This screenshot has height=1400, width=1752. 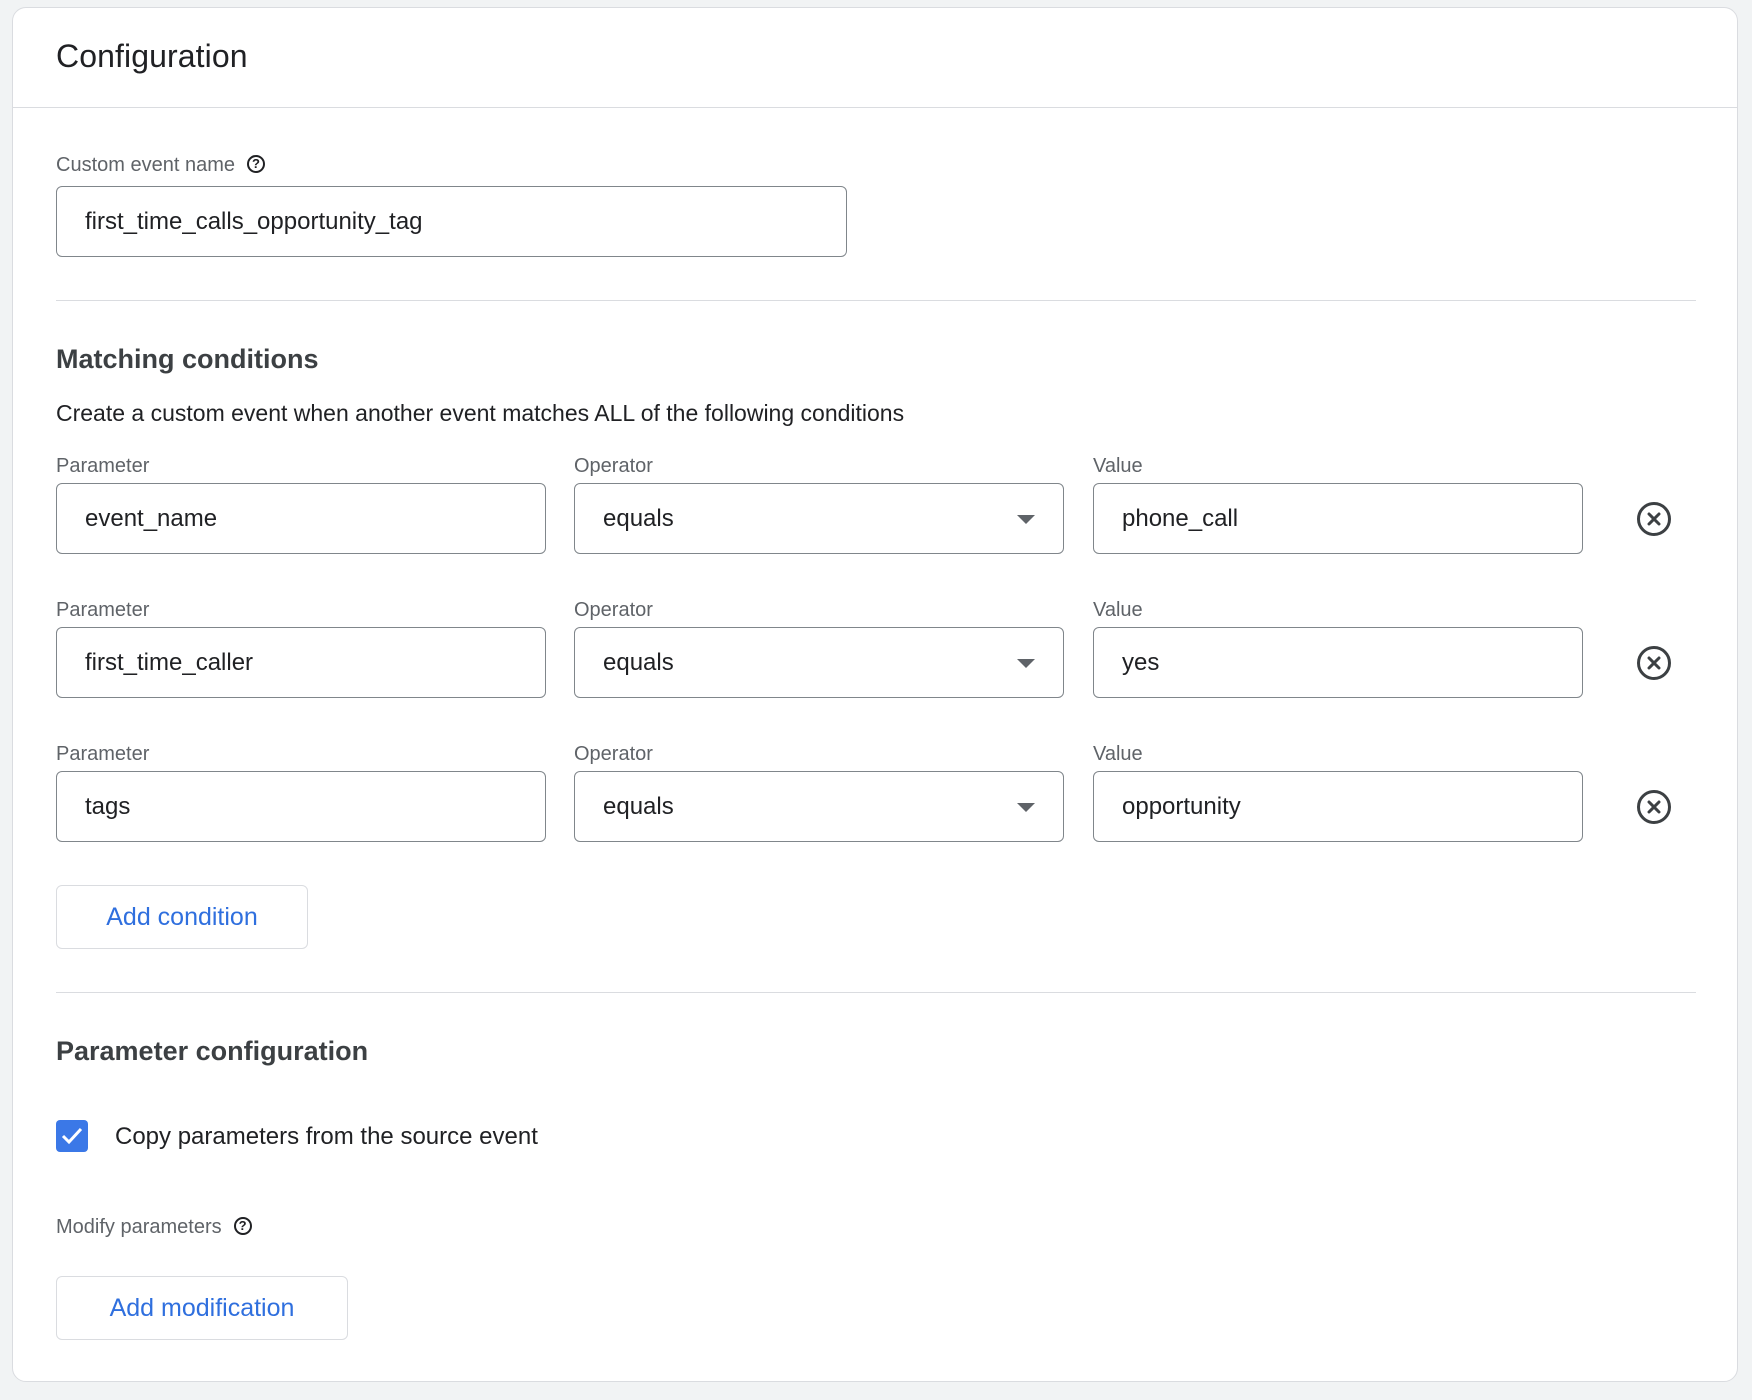 I want to click on copy-parameters-checkbox, so click(x=72, y=1136).